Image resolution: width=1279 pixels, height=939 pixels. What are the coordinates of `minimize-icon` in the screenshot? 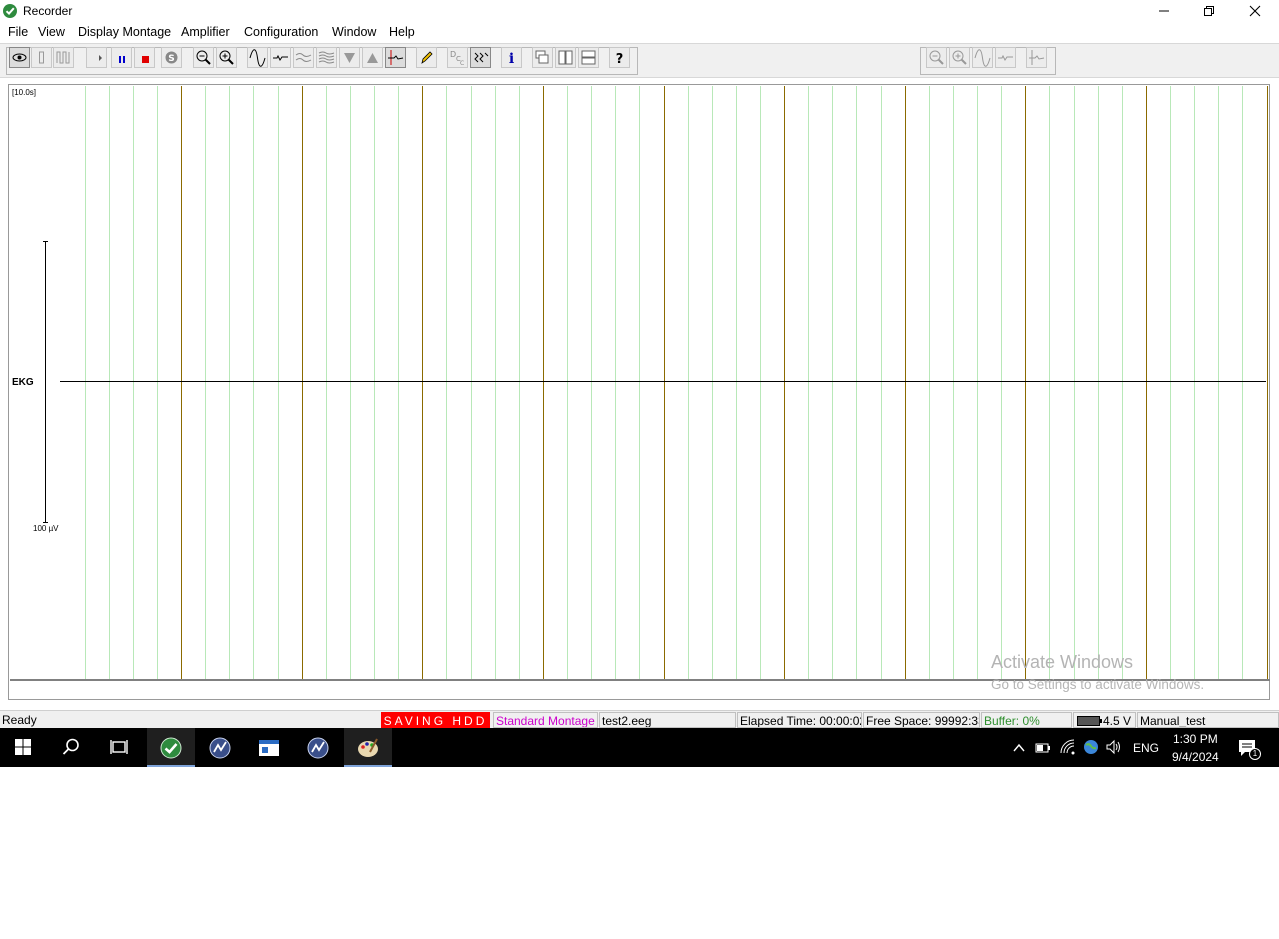 It's located at (1164, 11).